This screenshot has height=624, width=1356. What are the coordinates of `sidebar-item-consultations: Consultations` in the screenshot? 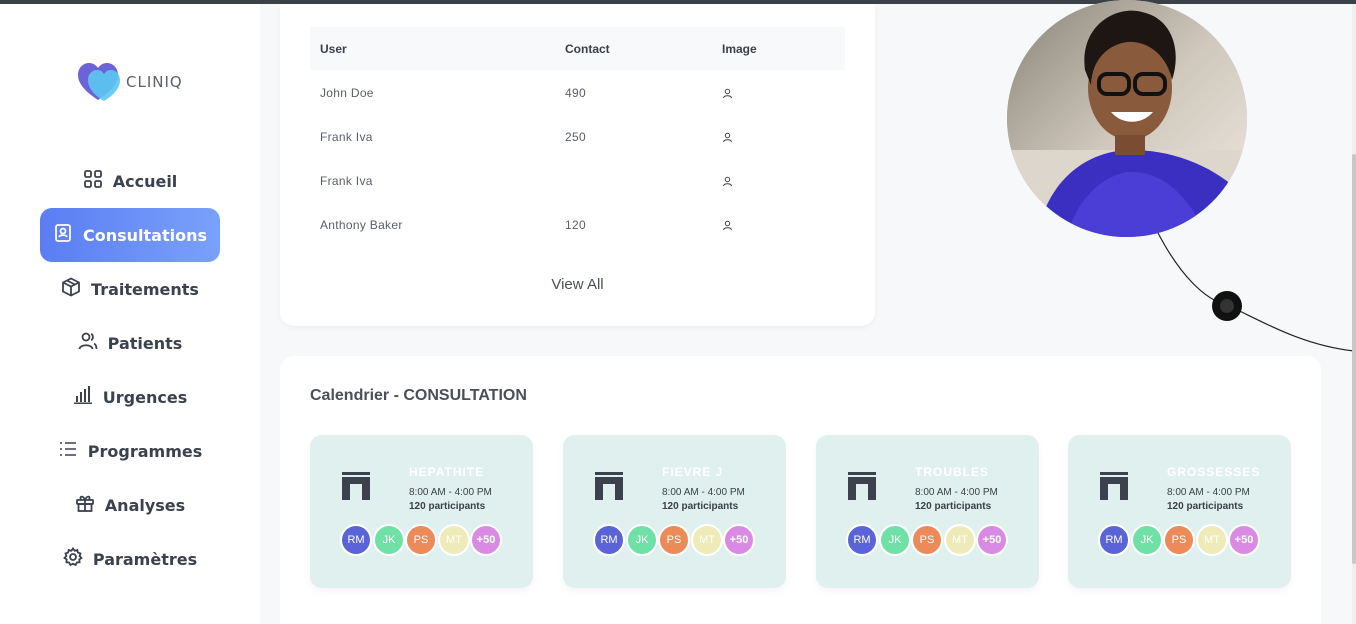 It's located at (130, 235).